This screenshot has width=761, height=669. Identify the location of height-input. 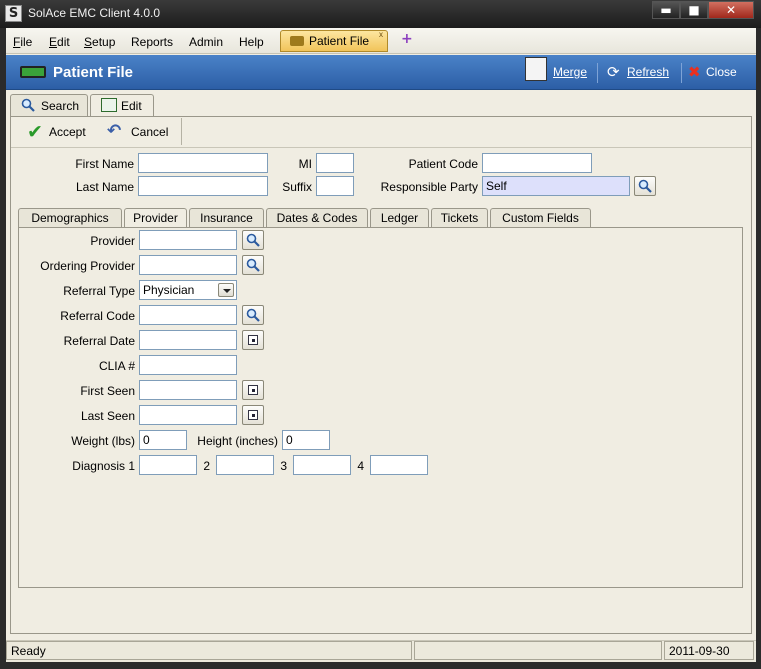
(306, 440).